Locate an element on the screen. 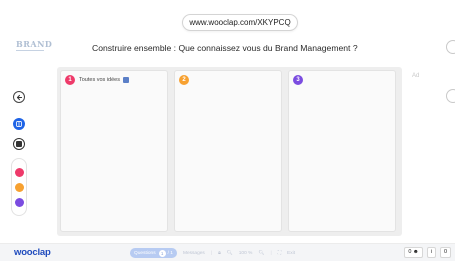 The image size is (455, 261). column-number-badge: 3 is located at coordinates (298, 80).